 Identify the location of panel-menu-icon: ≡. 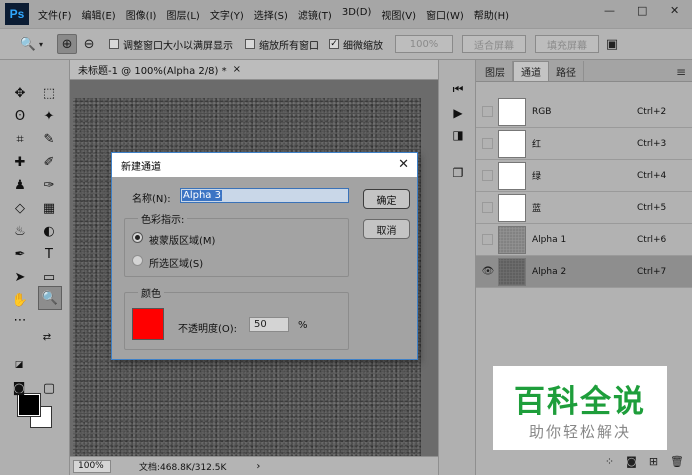
(681, 72).